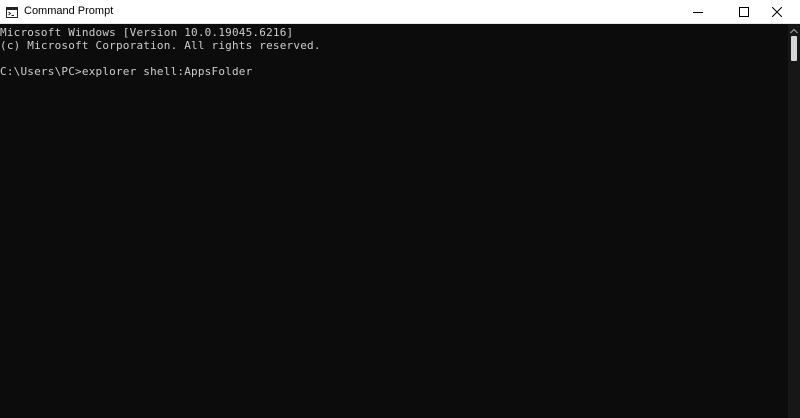 The width and height of the screenshot is (800, 418). I want to click on close-button, so click(777, 11).